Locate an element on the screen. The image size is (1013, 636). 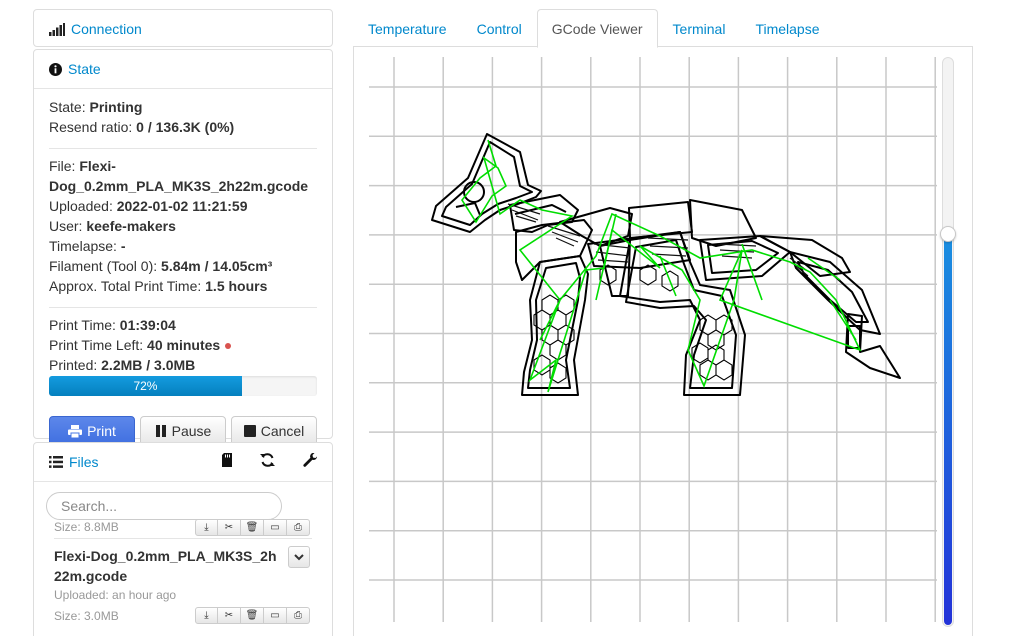
print-progress: 72% is located at coordinates (183, 386).